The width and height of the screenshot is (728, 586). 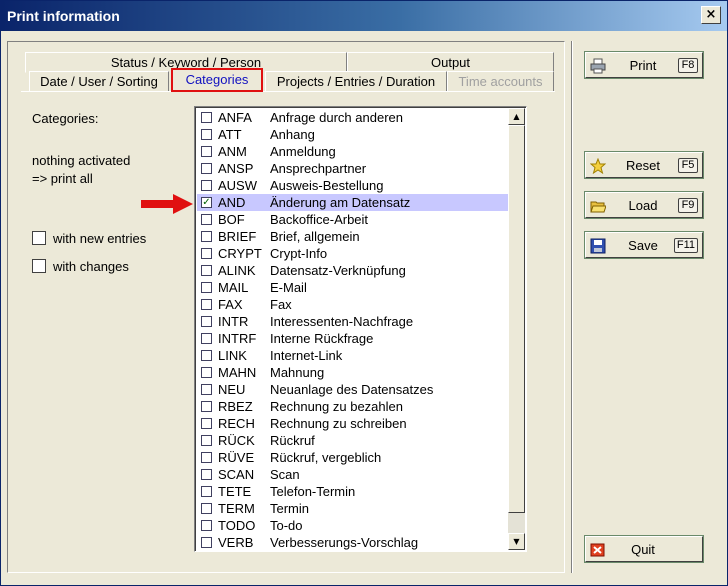 I want to click on close-button: ×, so click(x=711, y=15).